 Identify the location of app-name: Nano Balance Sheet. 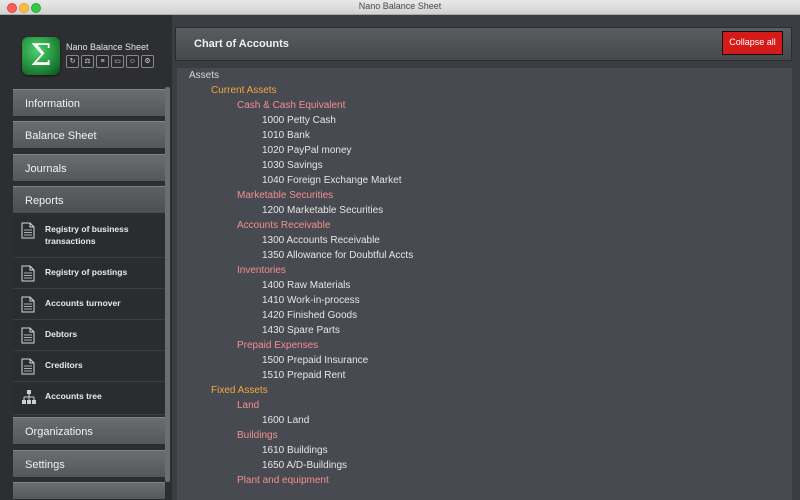
(107, 47).